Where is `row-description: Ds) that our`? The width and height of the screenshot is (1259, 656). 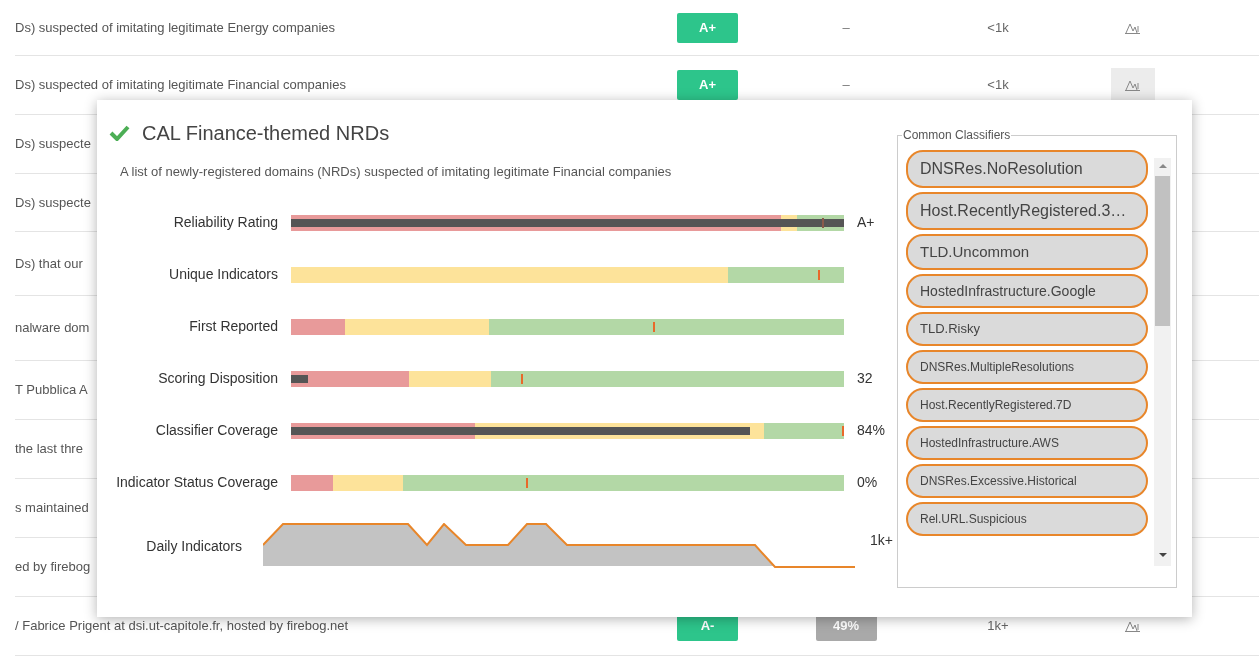
row-description: Ds) that our is located at coordinates (49, 263).